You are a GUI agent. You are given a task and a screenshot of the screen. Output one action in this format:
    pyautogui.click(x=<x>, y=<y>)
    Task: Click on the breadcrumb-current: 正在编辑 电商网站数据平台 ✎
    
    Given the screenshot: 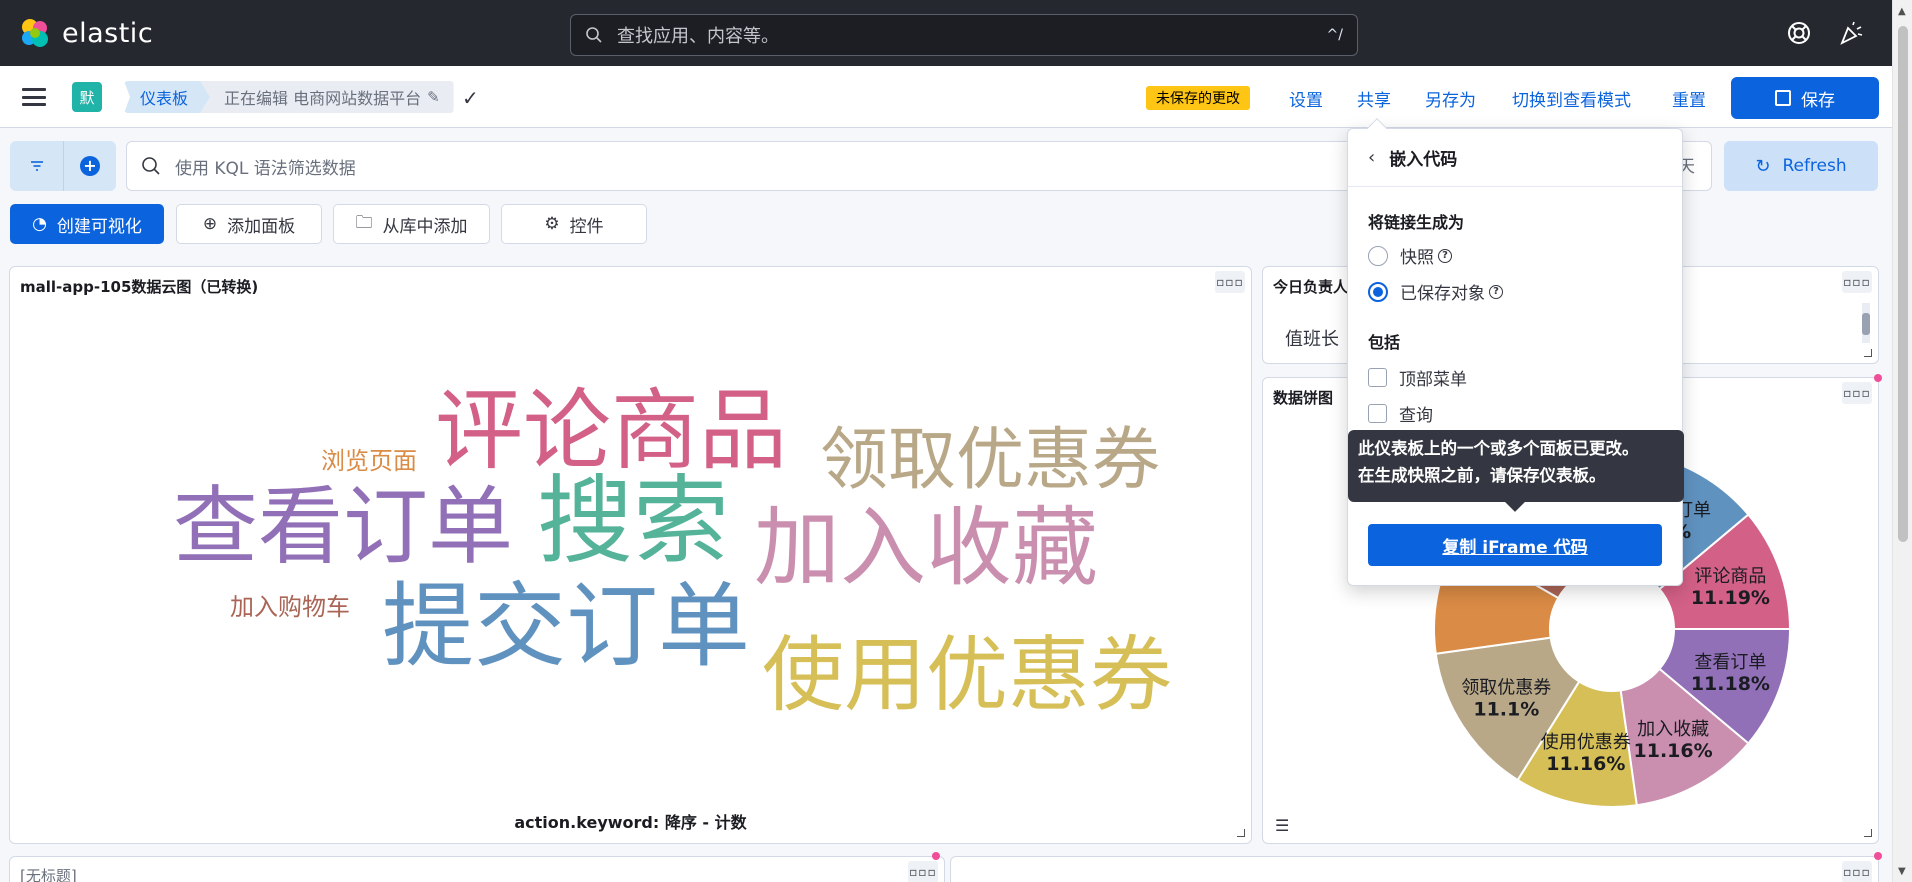 What is the action you would take?
    pyautogui.click(x=327, y=97)
    